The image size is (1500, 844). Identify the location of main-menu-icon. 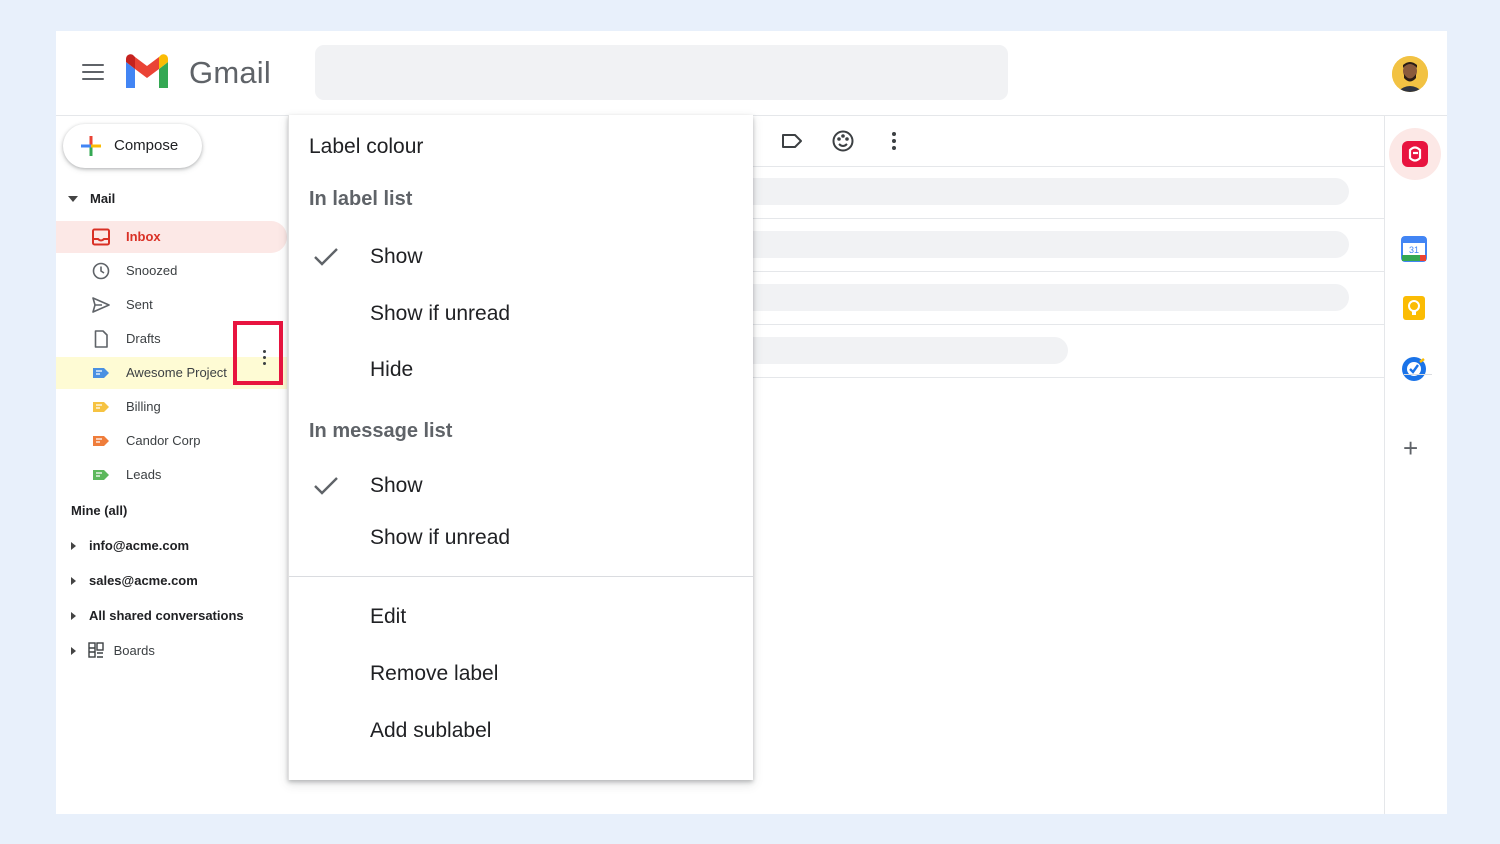
(93, 72).